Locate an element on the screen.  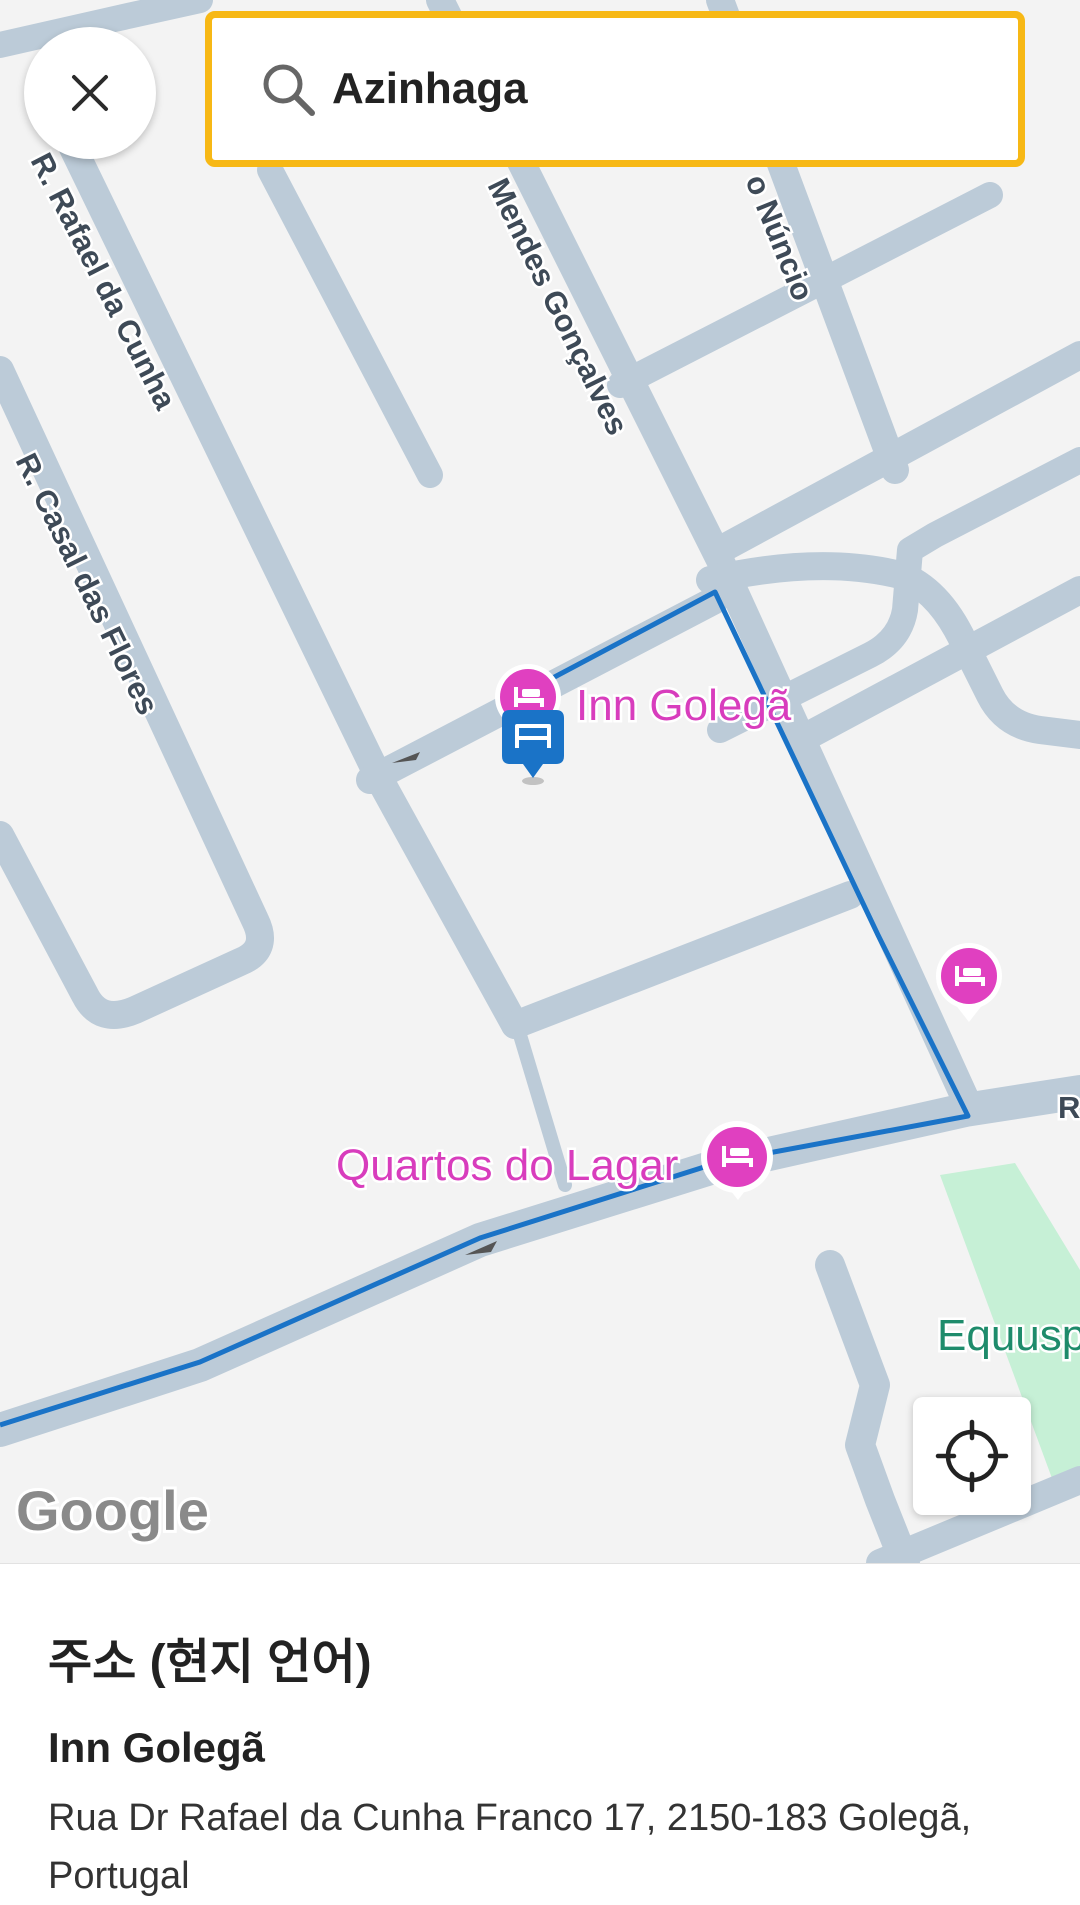
park-label: Equusp is located at coordinates (1007, 1336).